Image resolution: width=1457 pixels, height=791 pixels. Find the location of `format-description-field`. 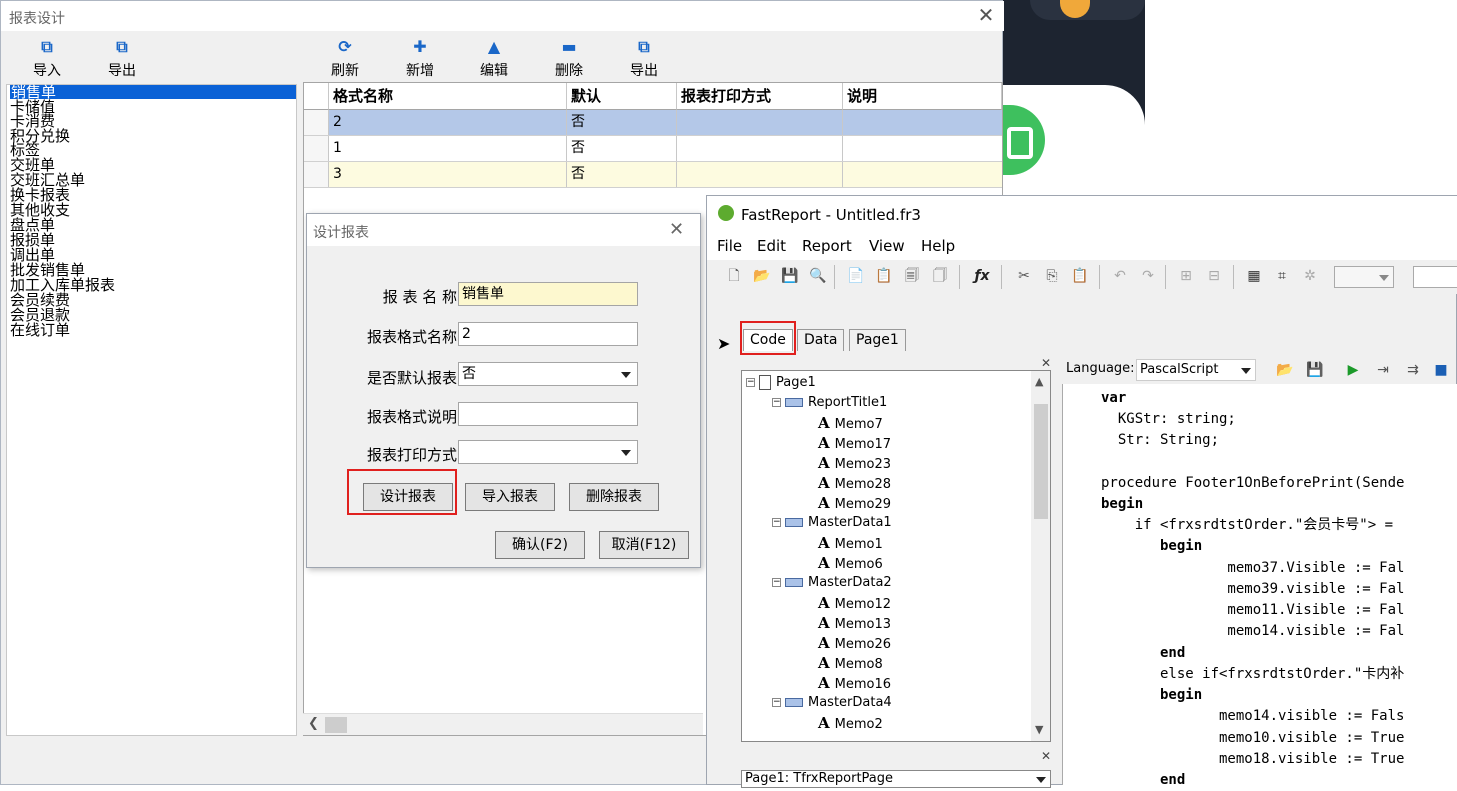

format-description-field is located at coordinates (548, 414).